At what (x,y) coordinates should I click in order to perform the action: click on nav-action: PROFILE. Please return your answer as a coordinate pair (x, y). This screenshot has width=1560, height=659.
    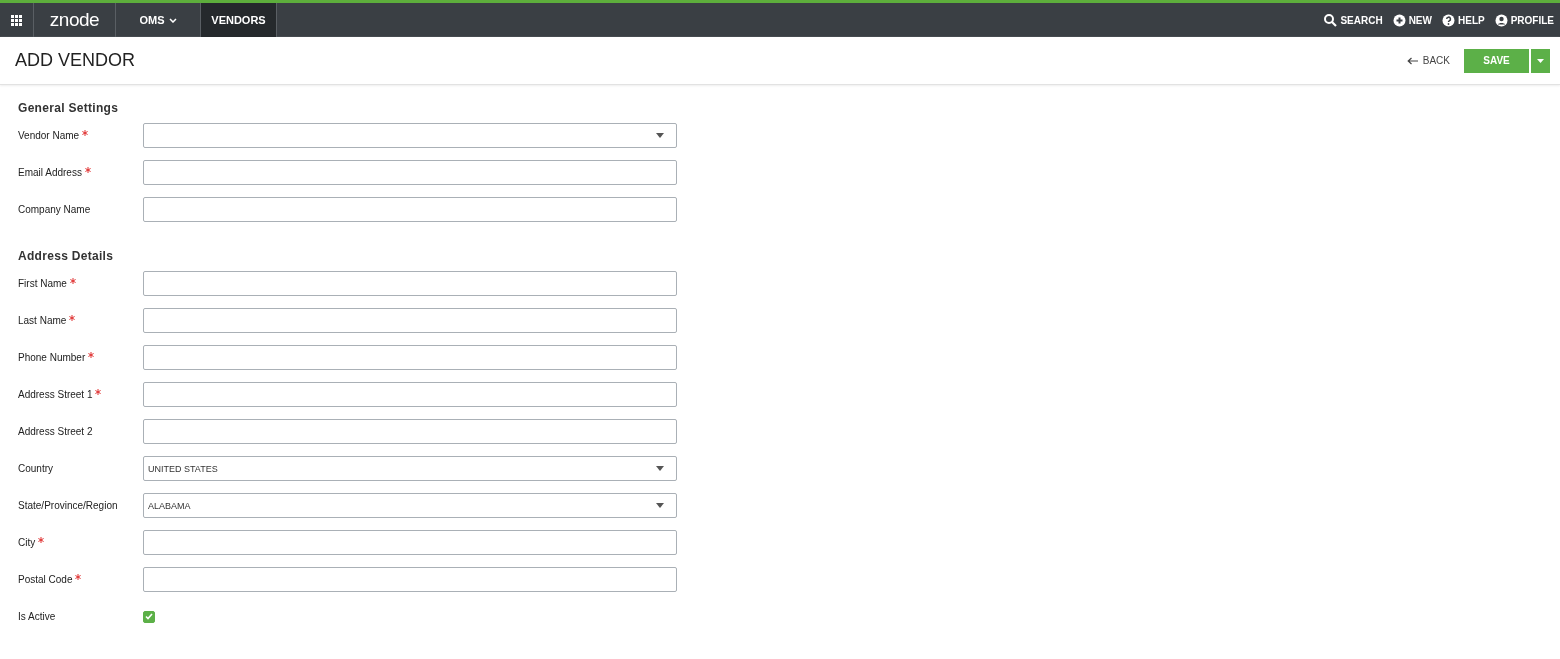
    Looking at the image, I should click on (1524, 20).